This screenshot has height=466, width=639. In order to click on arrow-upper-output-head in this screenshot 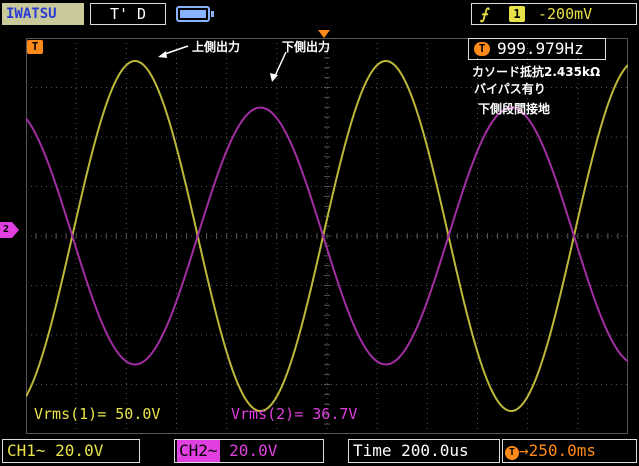, I will do `click(162, 54)`.